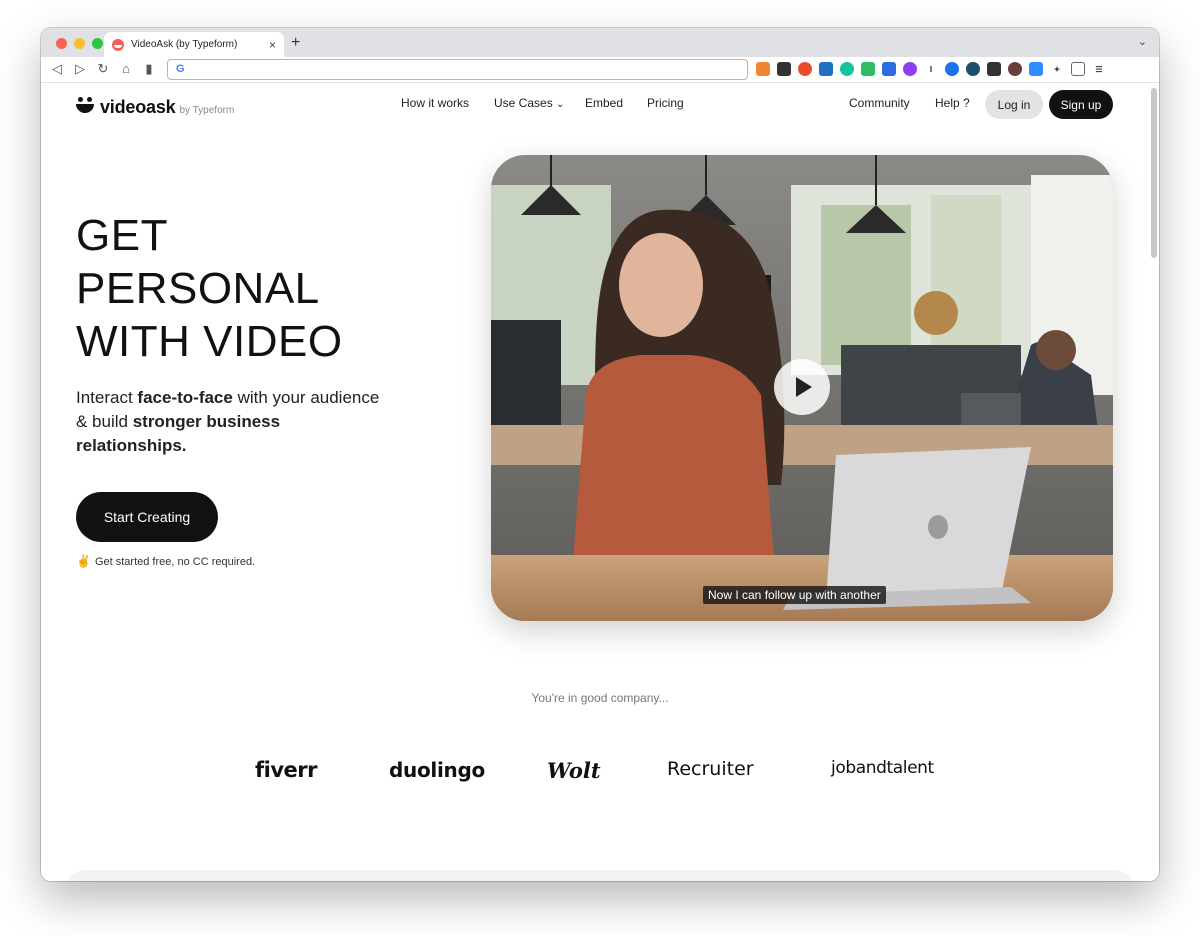 Image resolution: width=1200 pixels, height=936 pixels. What do you see at coordinates (80, 69) in the screenshot?
I see `forward-icon: ▷` at bounding box center [80, 69].